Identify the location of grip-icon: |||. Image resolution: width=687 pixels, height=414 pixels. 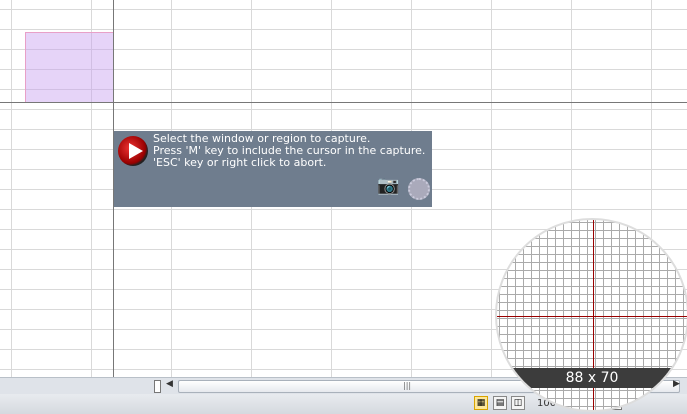
(407, 385).